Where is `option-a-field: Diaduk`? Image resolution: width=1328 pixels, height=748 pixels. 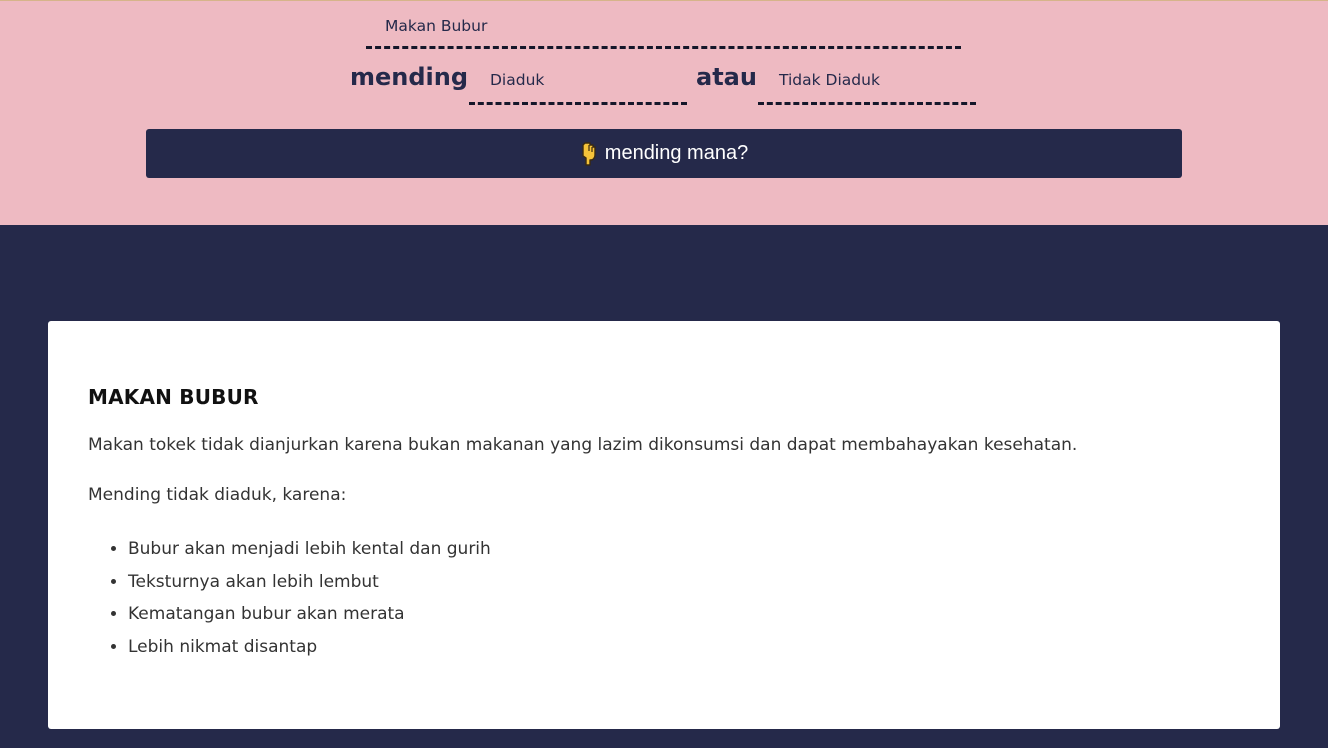
option-a-field: Diaduk is located at coordinates (578, 86).